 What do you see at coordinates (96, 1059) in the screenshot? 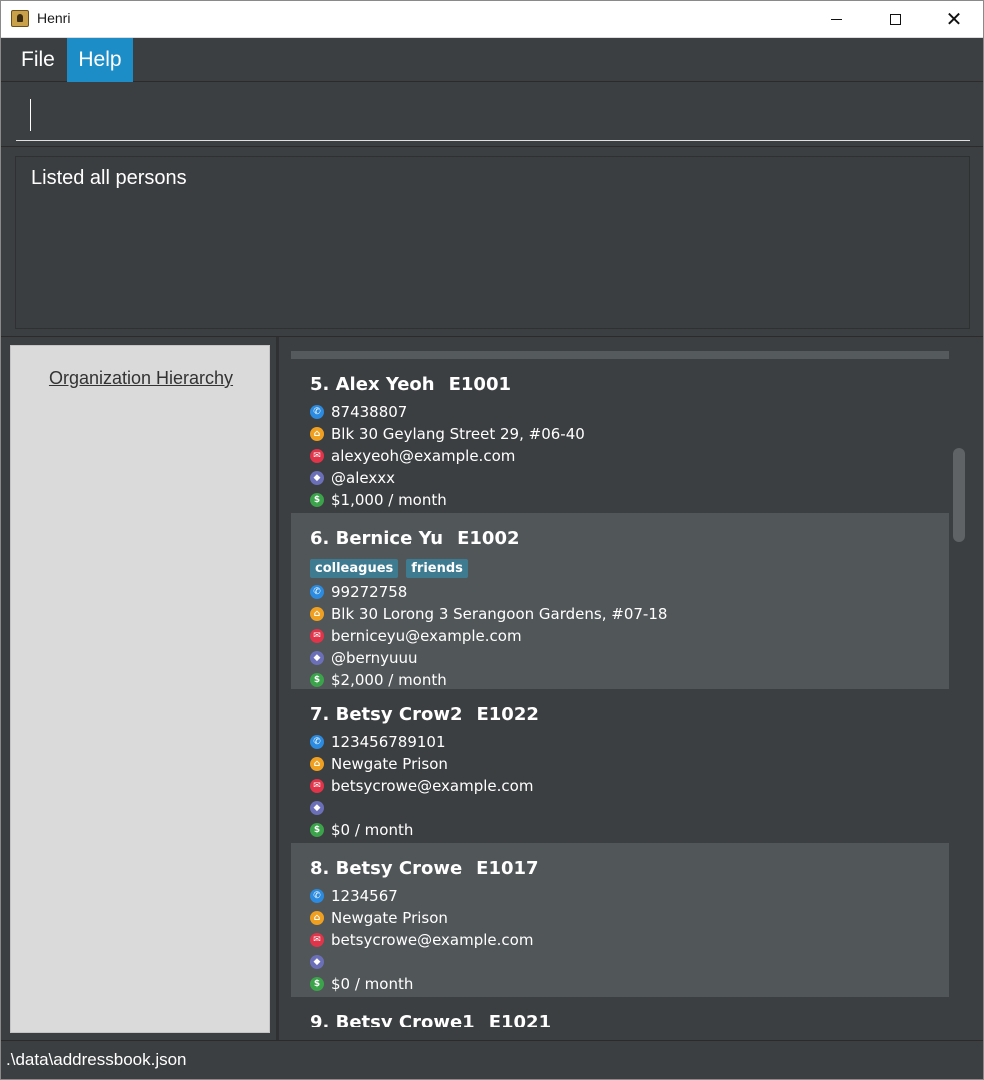
I see `save-location: .\data\addressbook.json` at bounding box center [96, 1059].